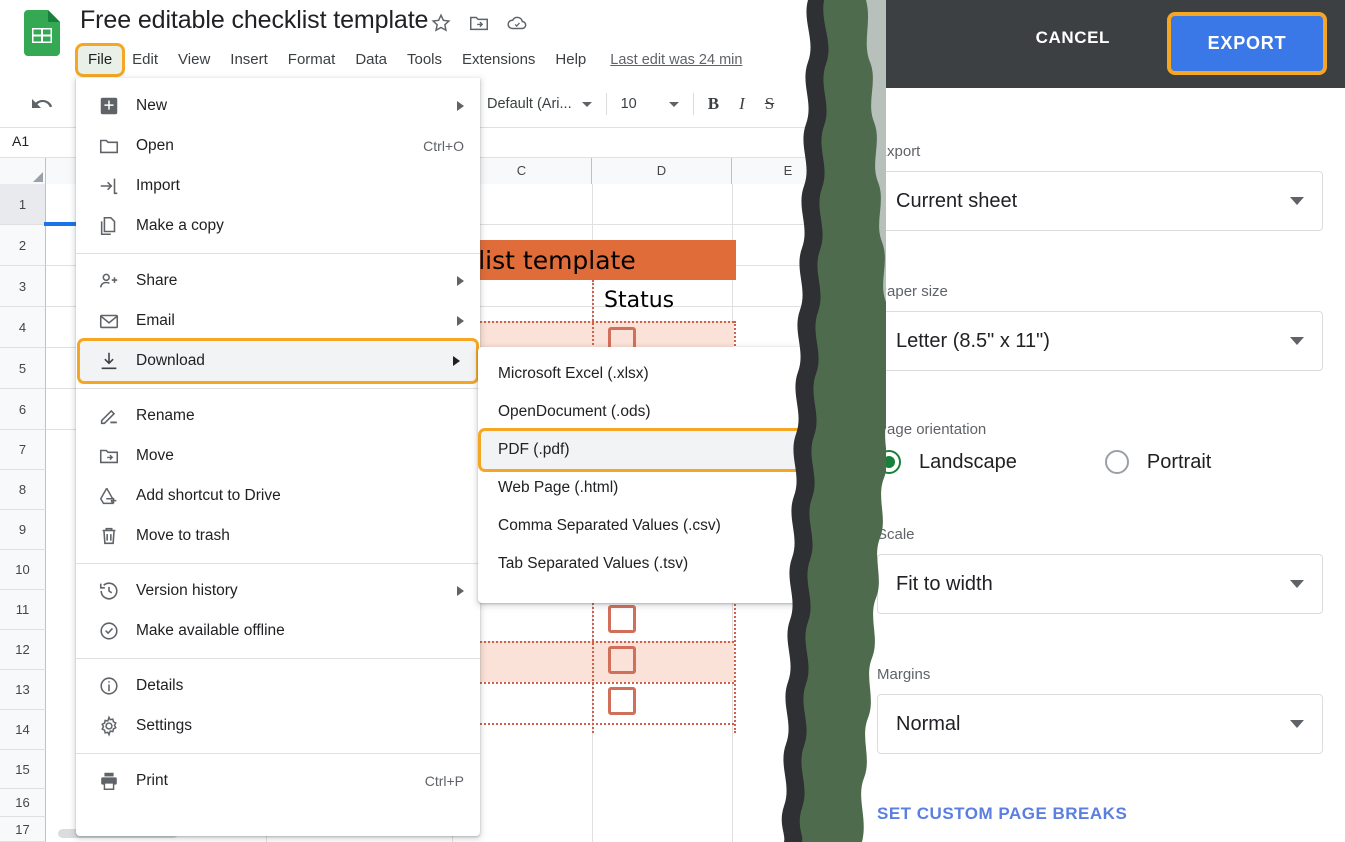  What do you see at coordinates (1002, 814) in the screenshot?
I see `set-custom-page-breaks-link: SET CUSTOM PAGE BREAKS` at bounding box center [1002, 814].